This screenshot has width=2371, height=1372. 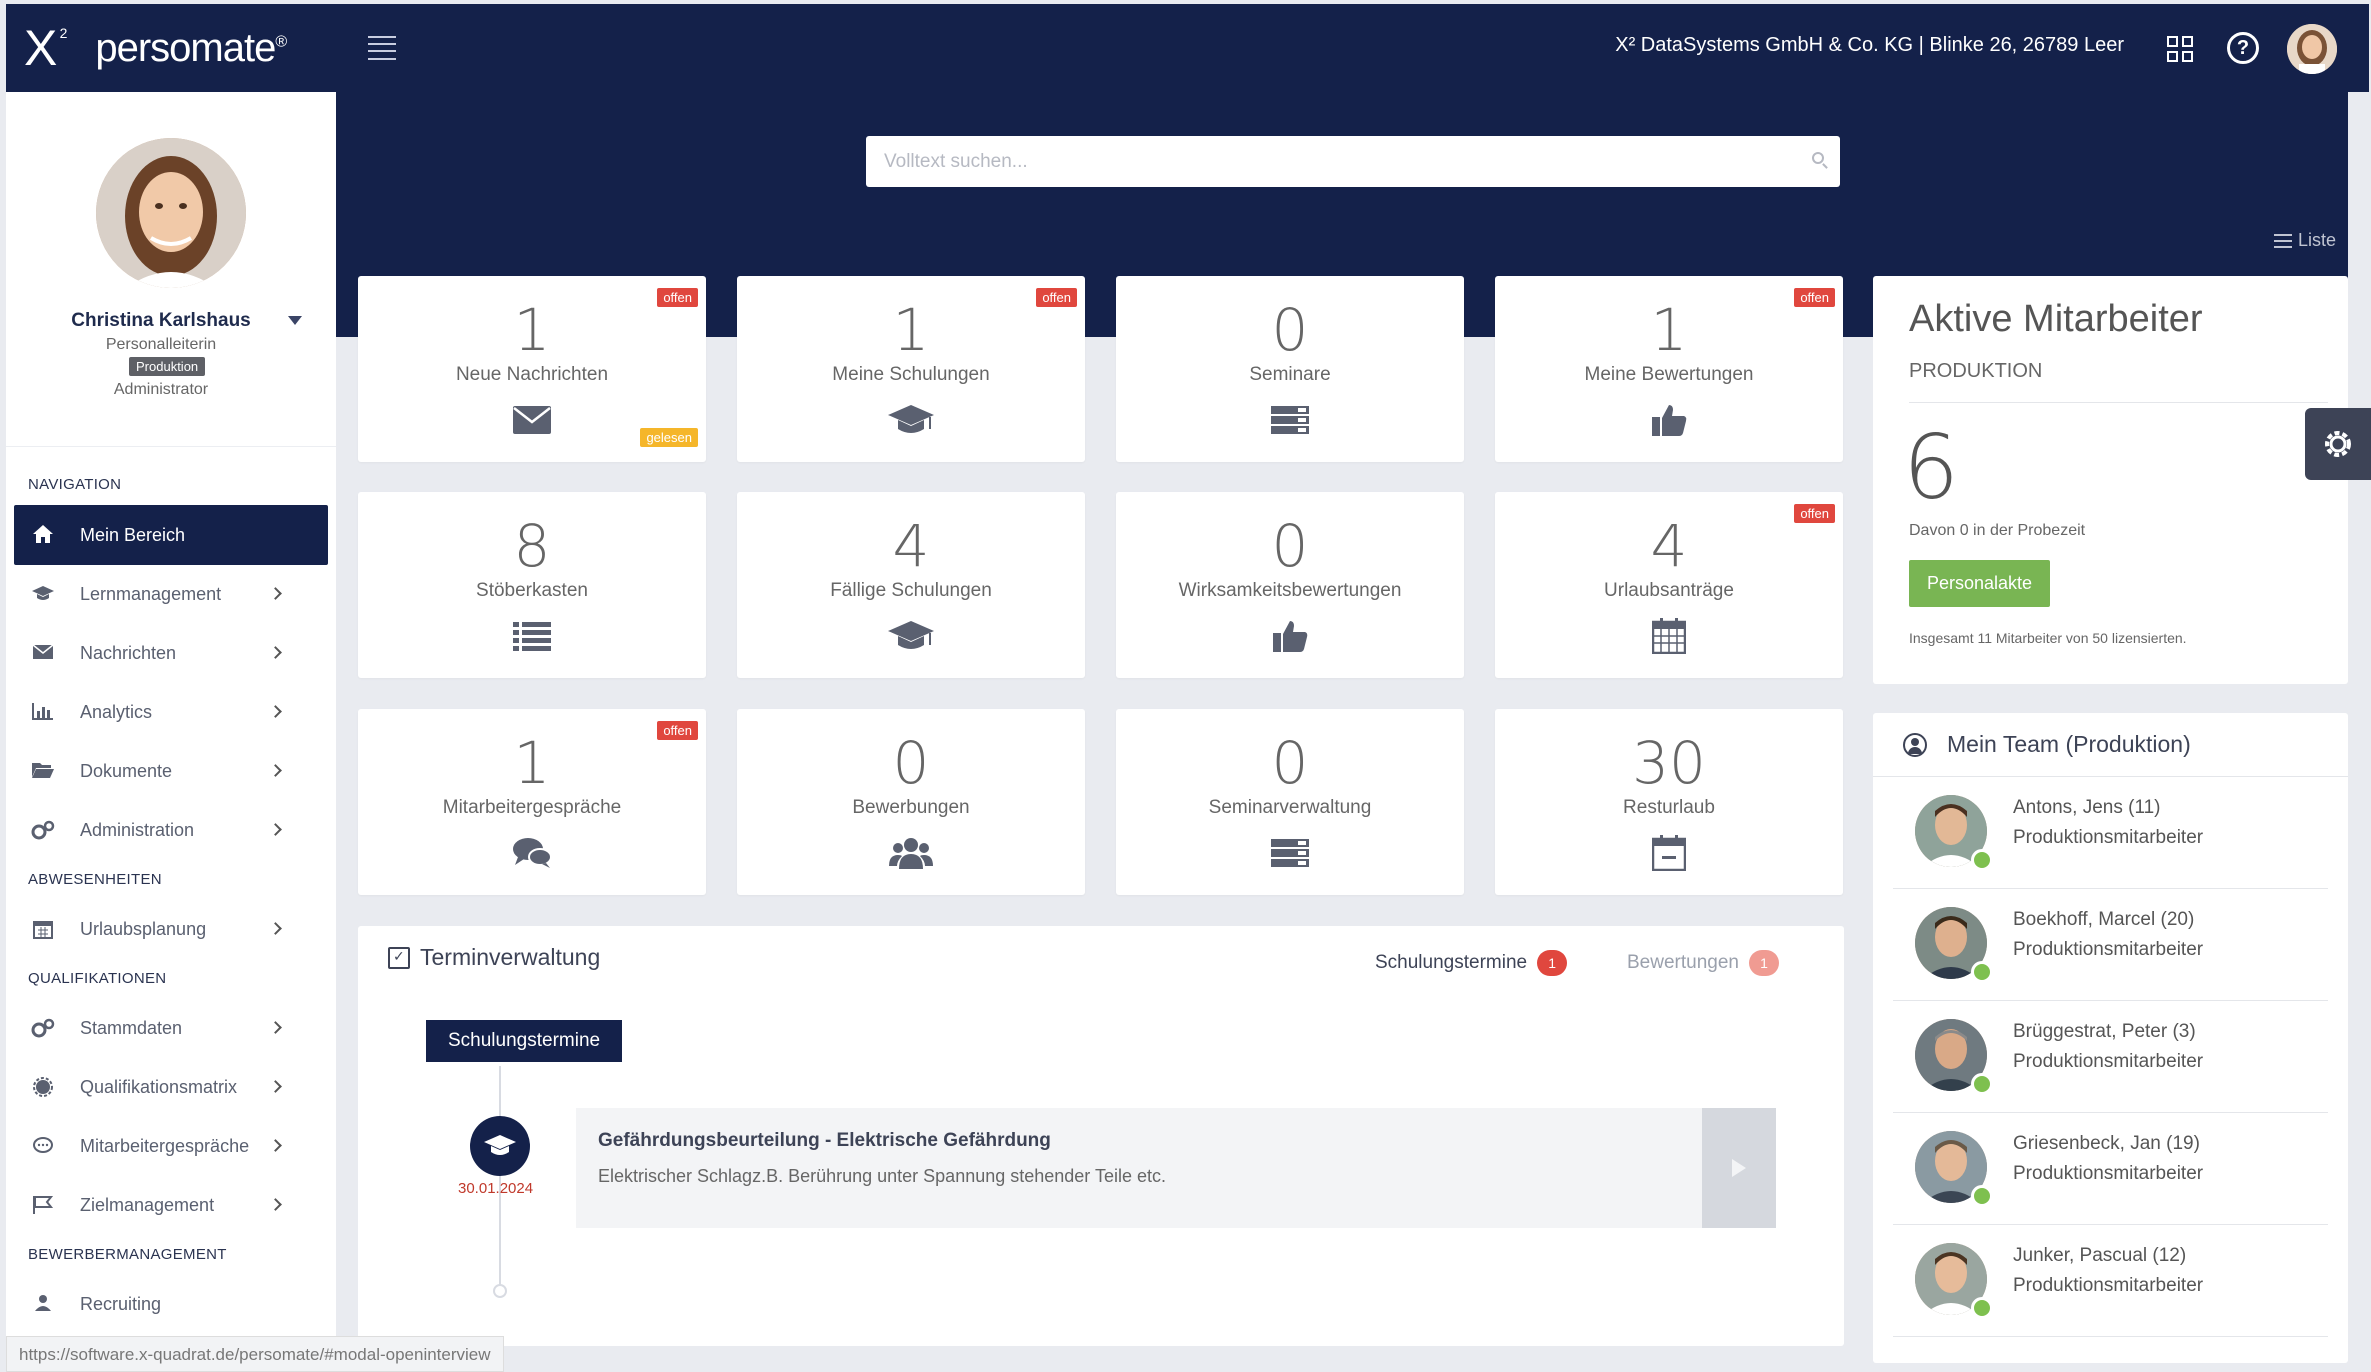 I want to click on tile-stoeberkasten: 8 Stöberkasten, so click(x=532, y=585).